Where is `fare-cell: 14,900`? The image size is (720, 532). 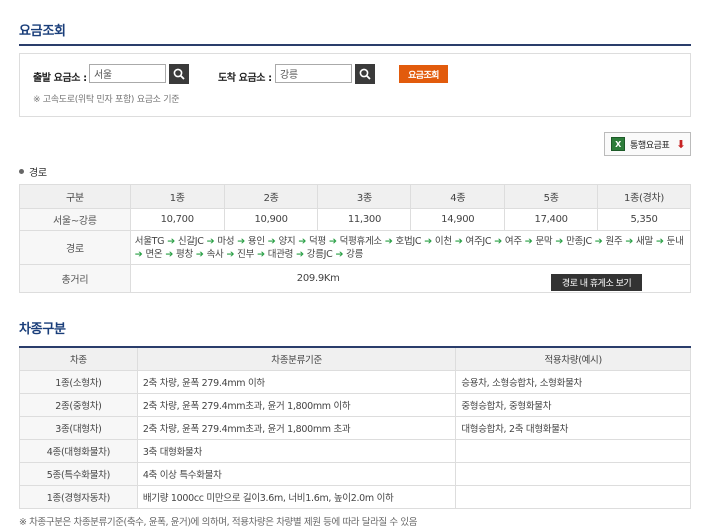
fare-cell: 14,900 is located at coordinates (458, 219).